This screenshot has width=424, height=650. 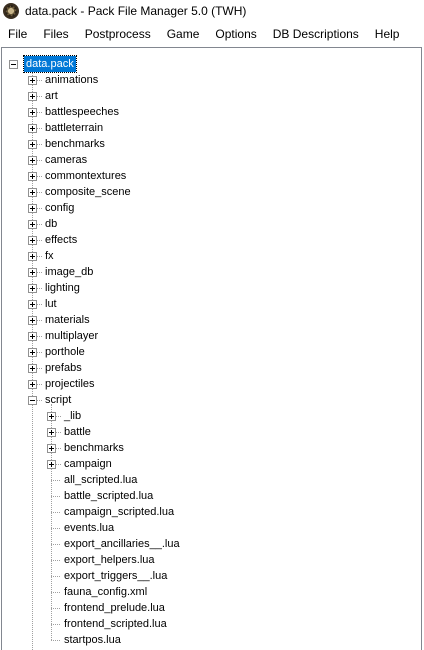 I want to click on tree-file-item: events.lua, so click(x=211, y=528).